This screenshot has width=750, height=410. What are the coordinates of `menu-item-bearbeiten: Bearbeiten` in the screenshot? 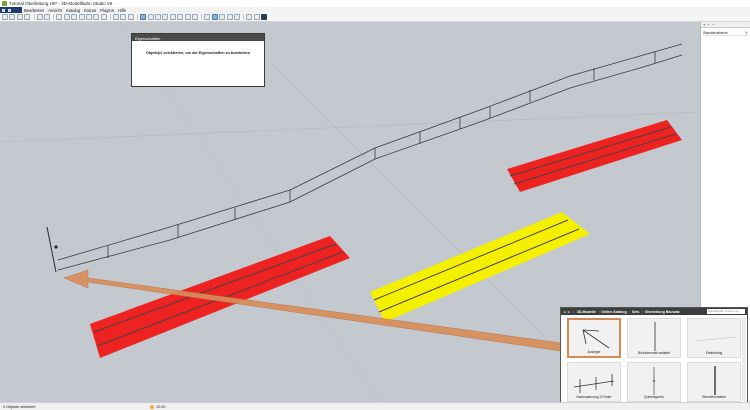 It's located at (34, 10).